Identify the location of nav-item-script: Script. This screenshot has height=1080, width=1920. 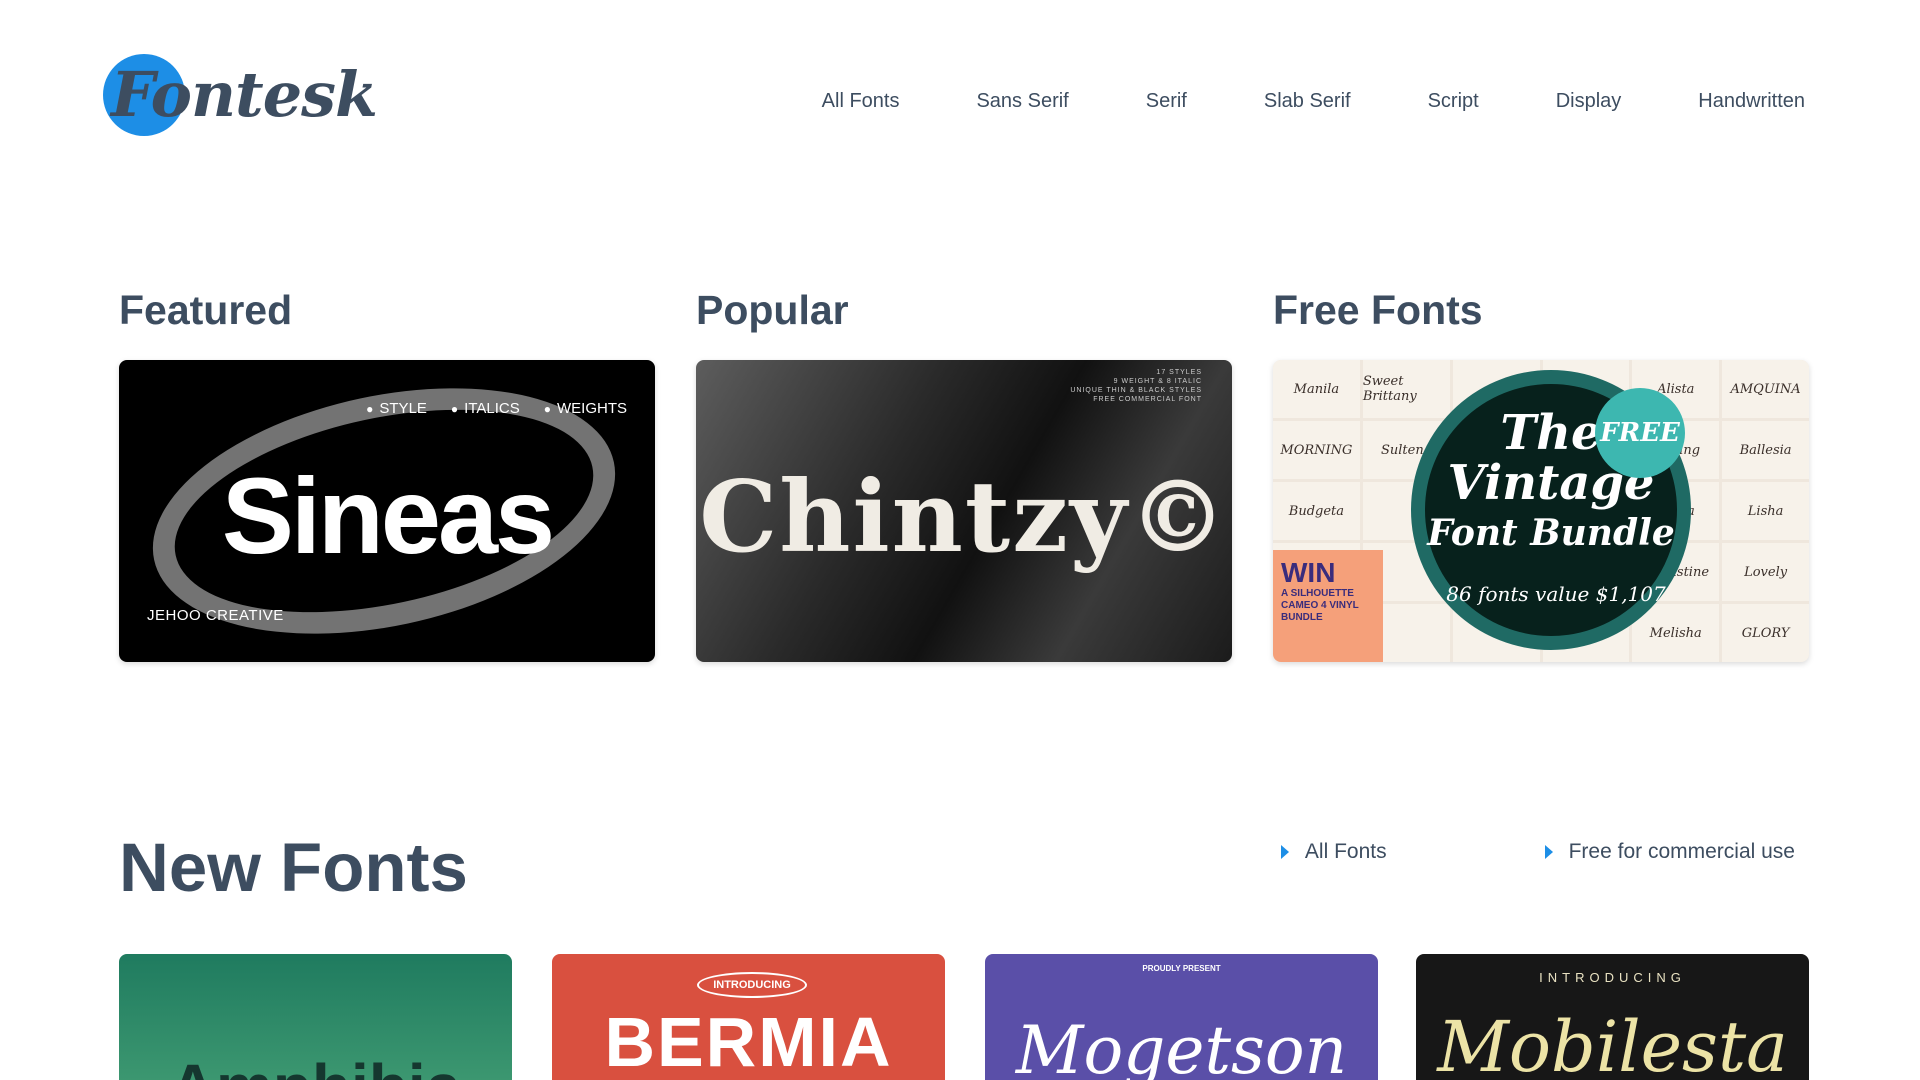
(1453, 101).